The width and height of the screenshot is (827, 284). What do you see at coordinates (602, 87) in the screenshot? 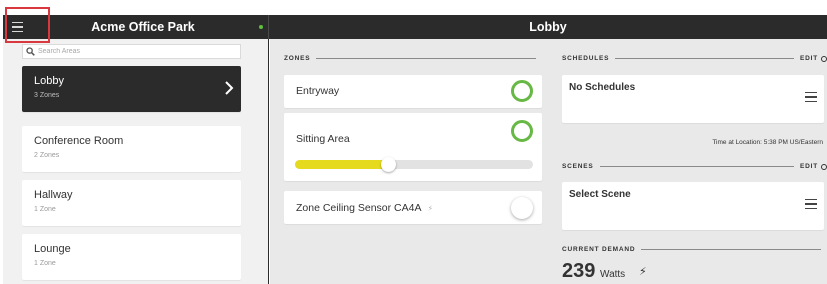
I see `schedules-card-title: No Schedules` at bounding box center [602, 87].